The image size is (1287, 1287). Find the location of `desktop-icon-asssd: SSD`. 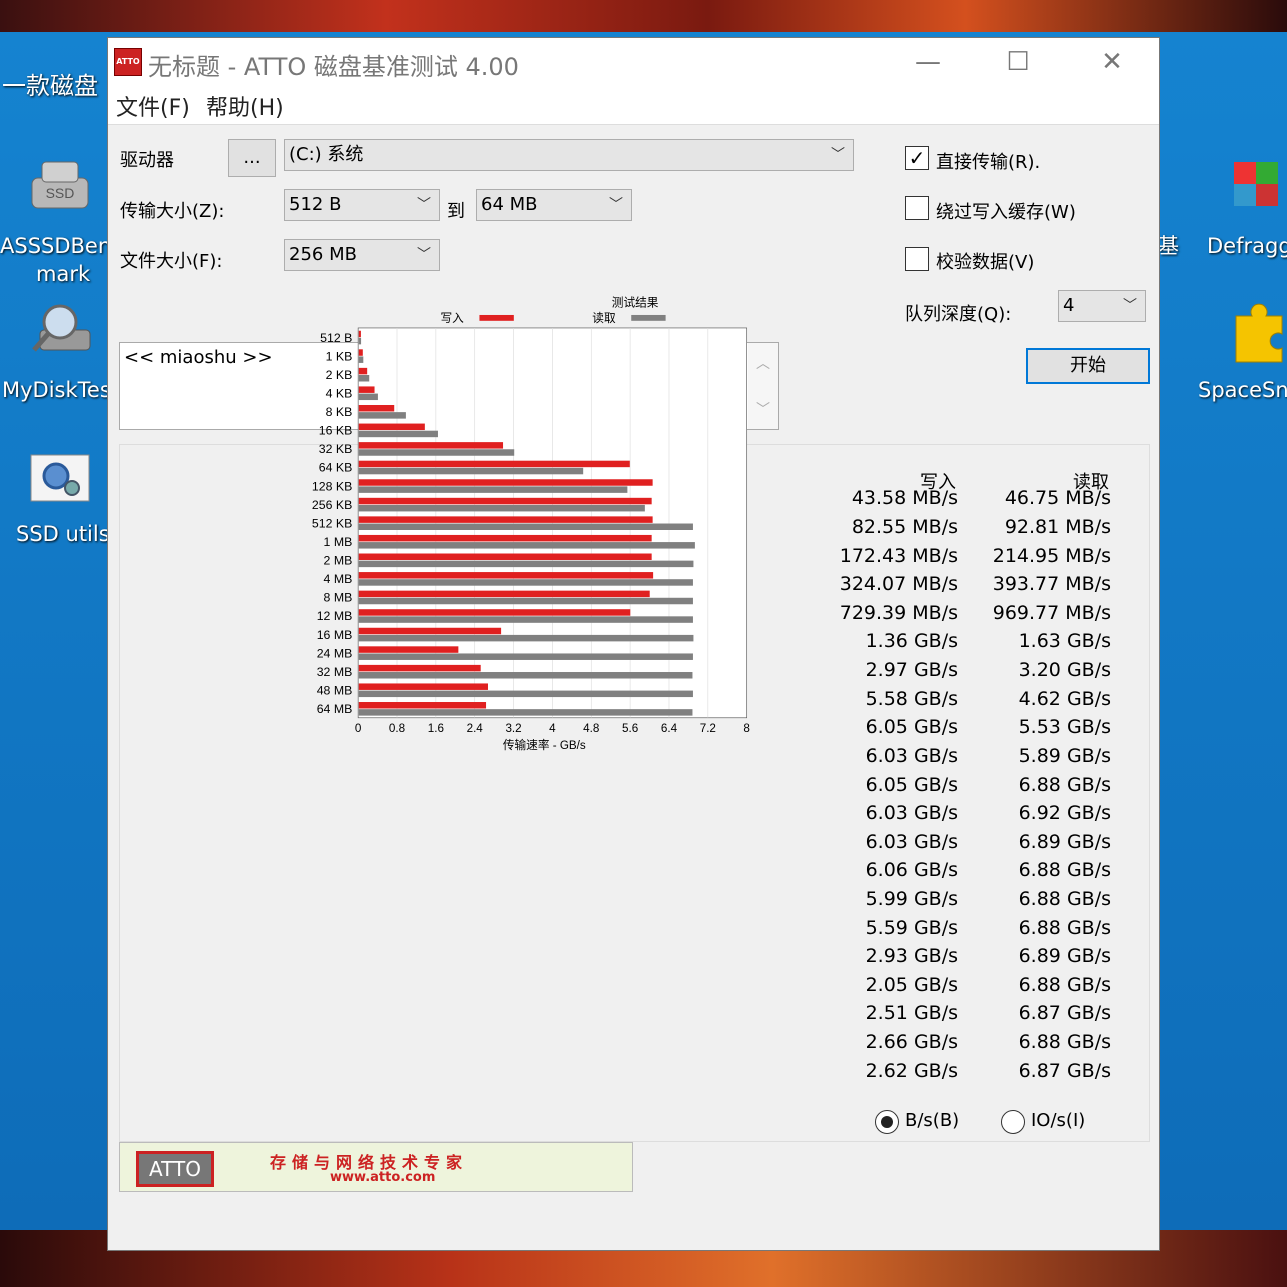

desktop-icon-asssd: SSD is located at coordinates (60, 190).